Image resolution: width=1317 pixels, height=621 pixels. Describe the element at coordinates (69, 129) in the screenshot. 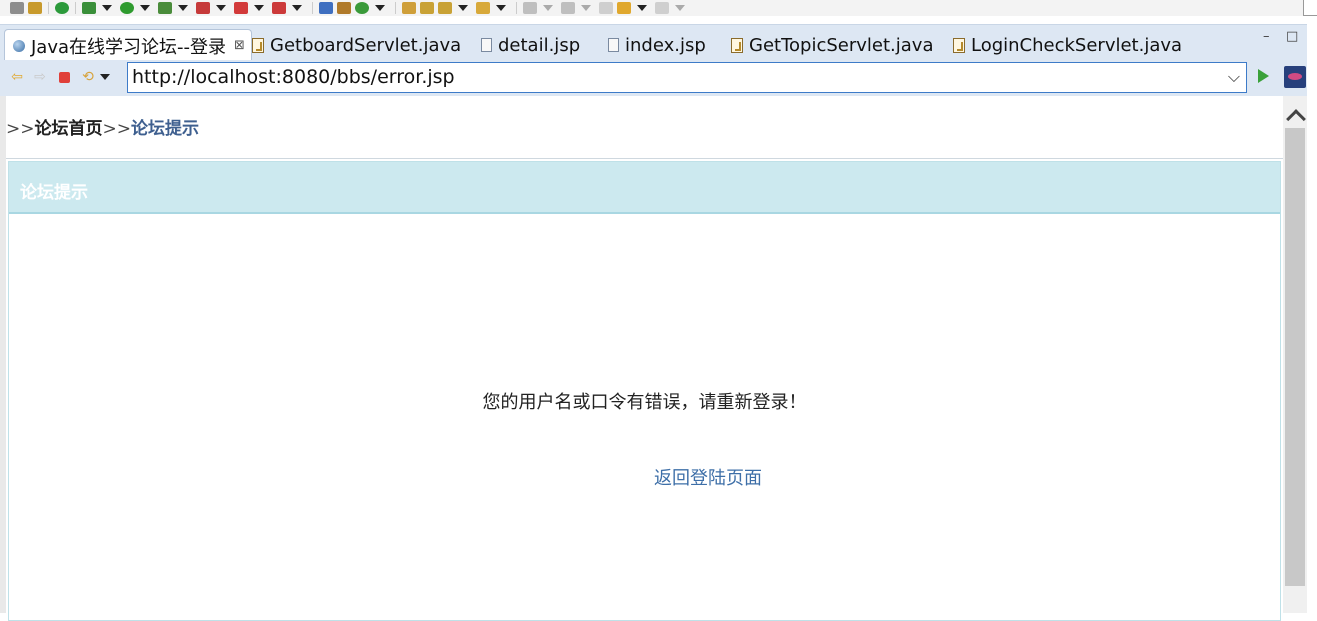

I see `breadcrumb-home-link: 论坛首页` at that location.